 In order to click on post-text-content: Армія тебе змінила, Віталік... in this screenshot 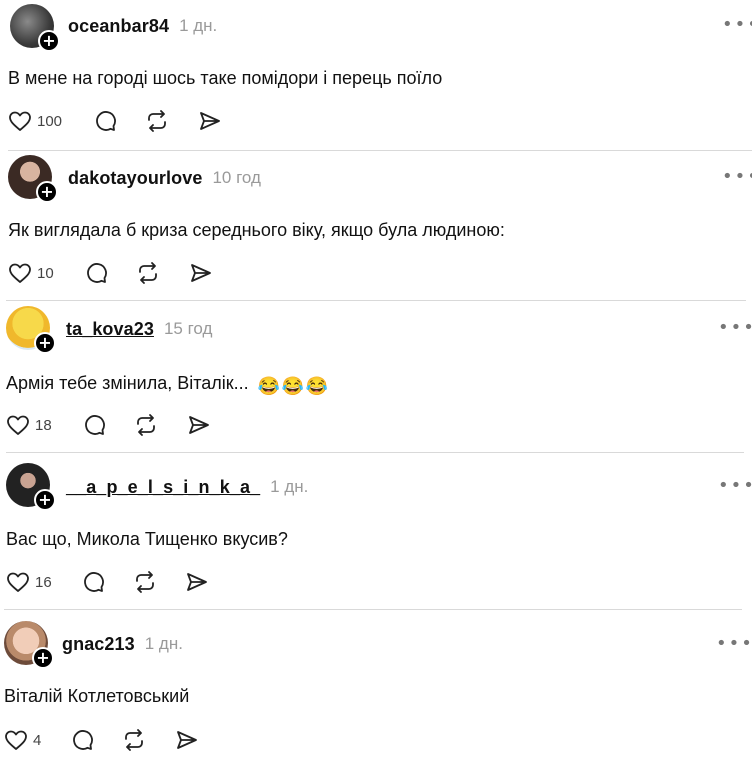, I will do `click(130, 383)`.